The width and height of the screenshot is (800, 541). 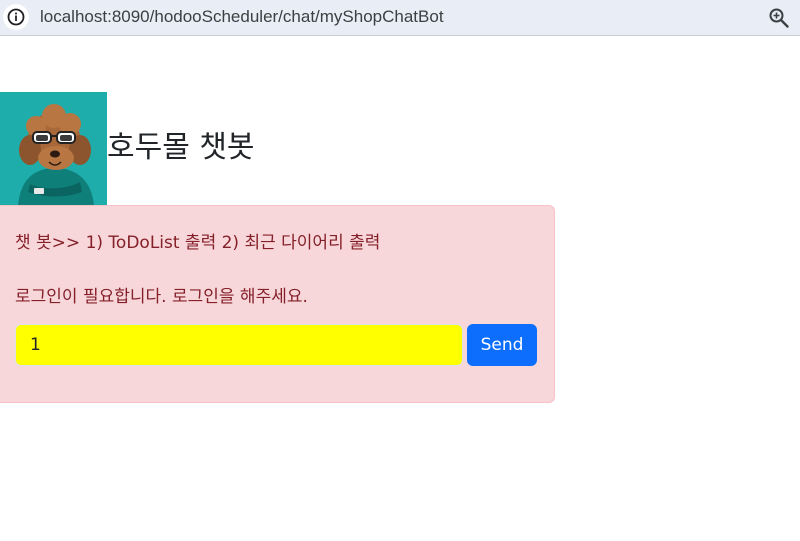 I want to click on chatbot-message: 챗 봇>> 1) ToDoList 출력 2) 최근 다이어리 출력, so click(x=198, y=243).